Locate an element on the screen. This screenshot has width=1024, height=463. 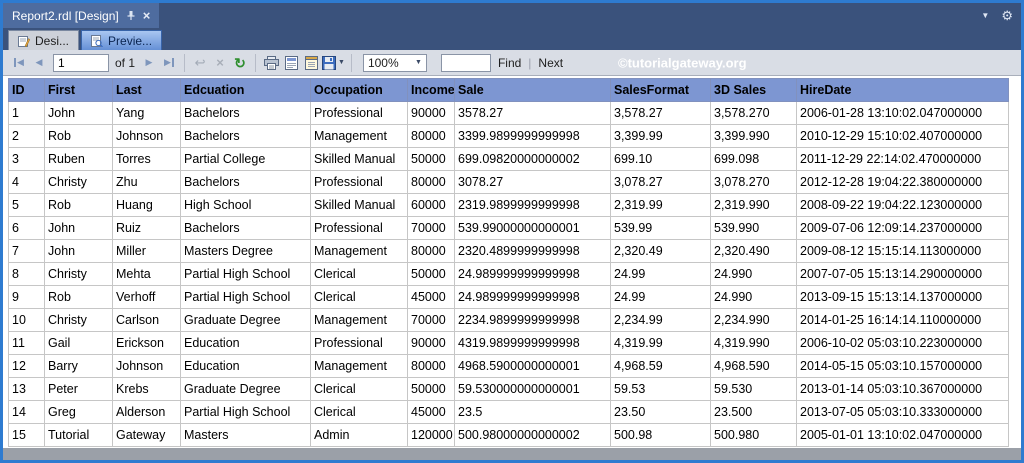
table-cell: Barry is located at coordinates (78, 366).